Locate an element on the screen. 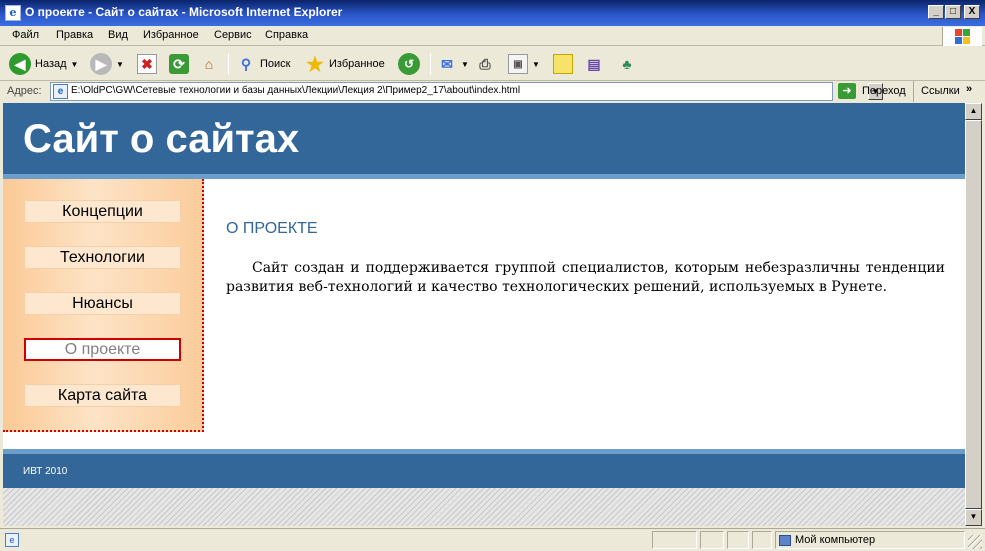 The width and height of the screenshot is (985, 551). page-icon: e is located at coordinates (60, 91).